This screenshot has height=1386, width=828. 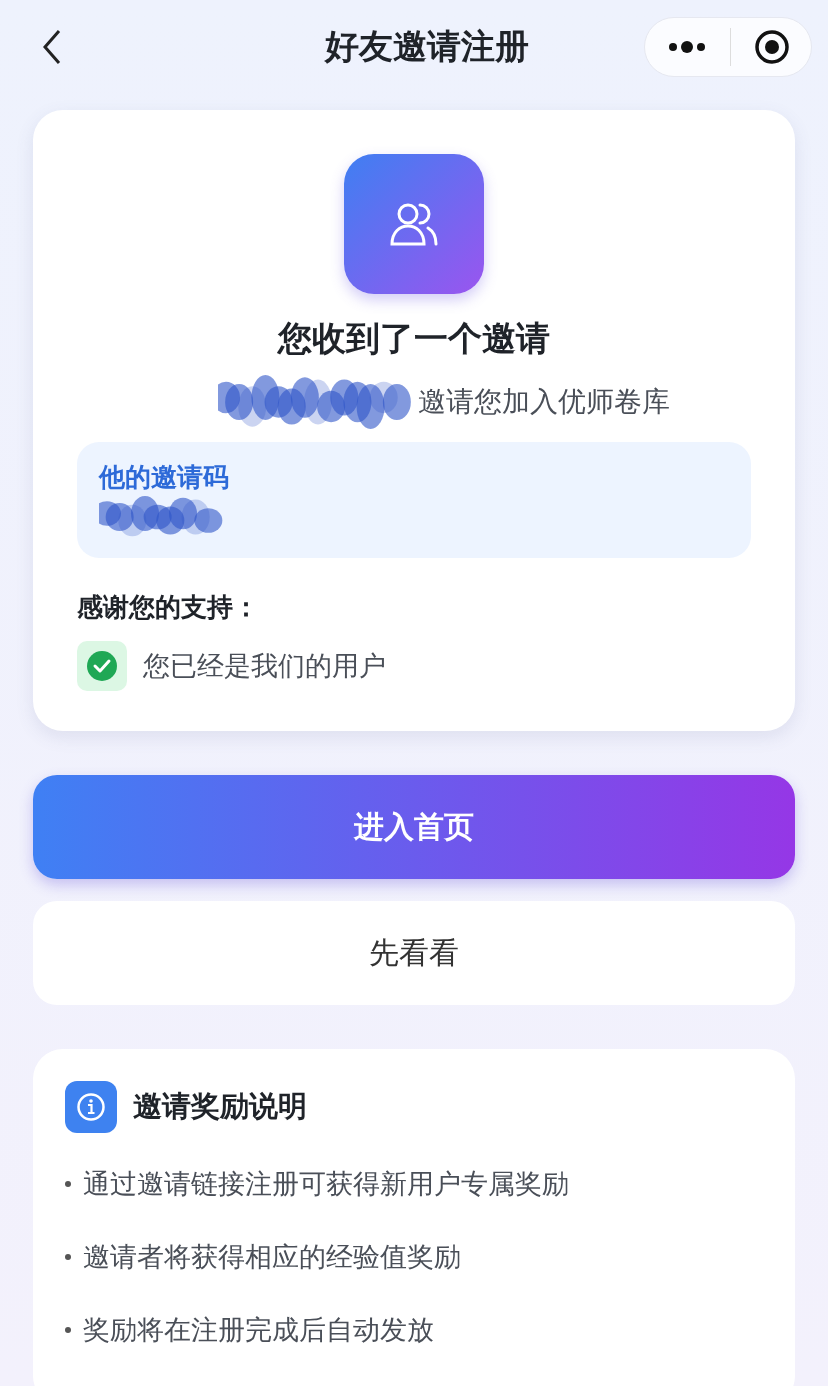 What do you see at coordinates (414, 338) in the screenshot?
I see `invite-heading: 您收到了一个邀请` at bounding box center [414, 338].